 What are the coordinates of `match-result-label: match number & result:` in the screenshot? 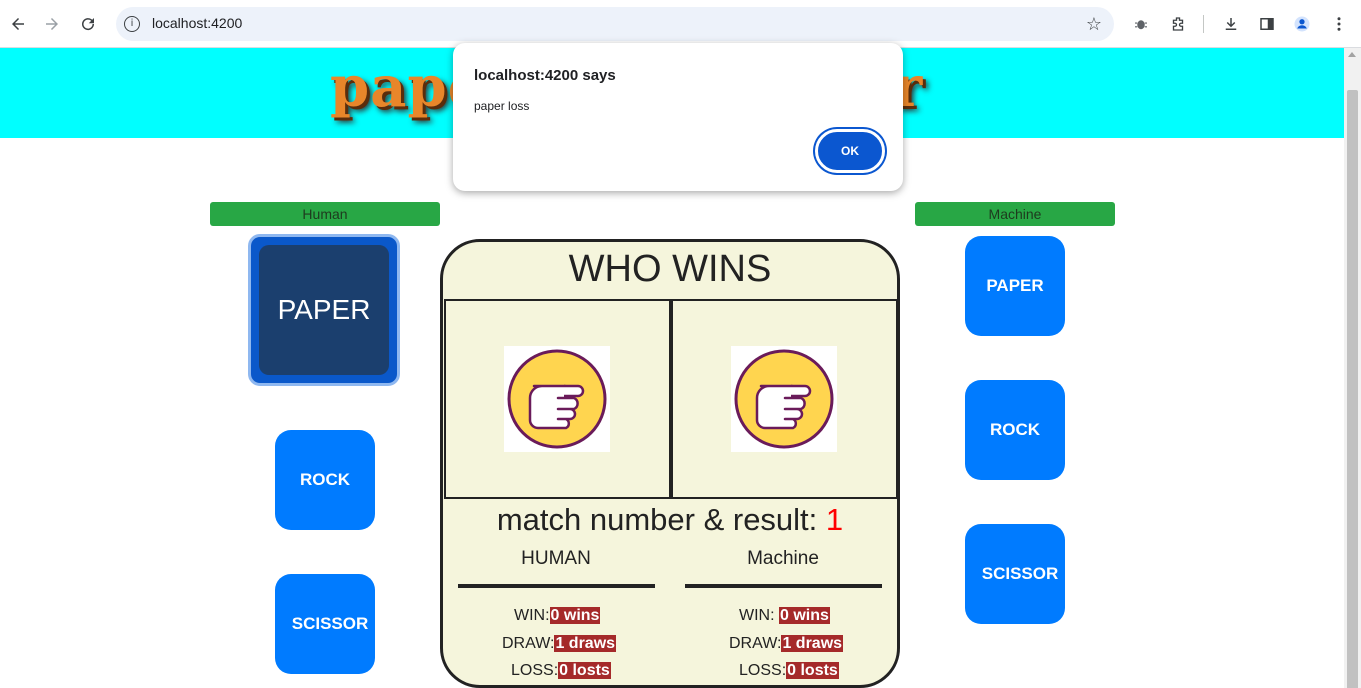 It's located at (661, 519).